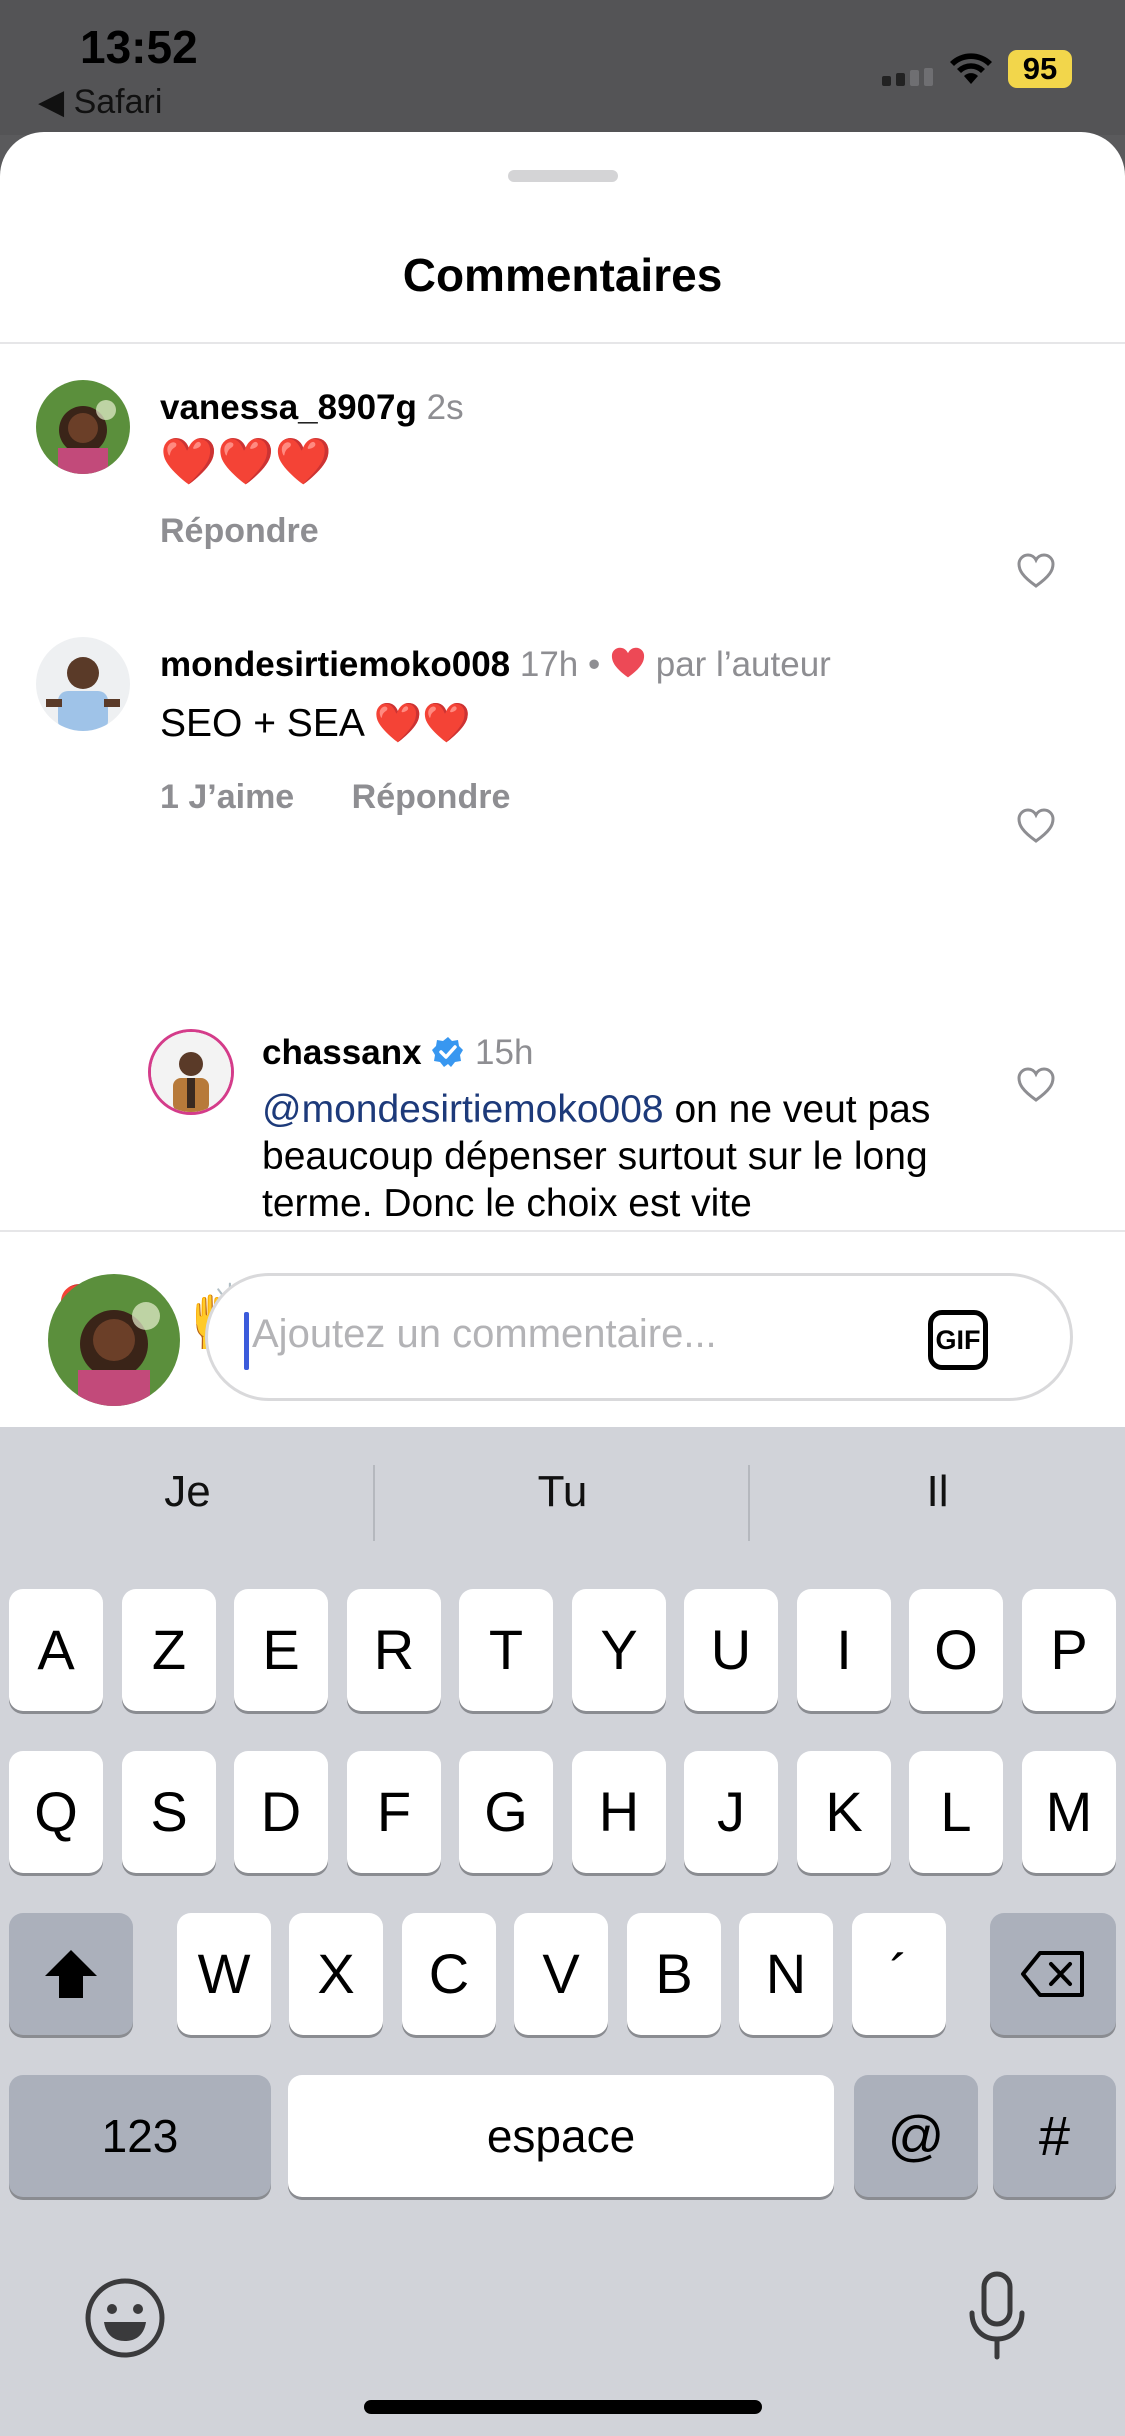 The height and width of the screenshot is (2436, 1125). Describe the element at coordinates (561, 1974) in the screenshot. I see `key-v: V` at that location.